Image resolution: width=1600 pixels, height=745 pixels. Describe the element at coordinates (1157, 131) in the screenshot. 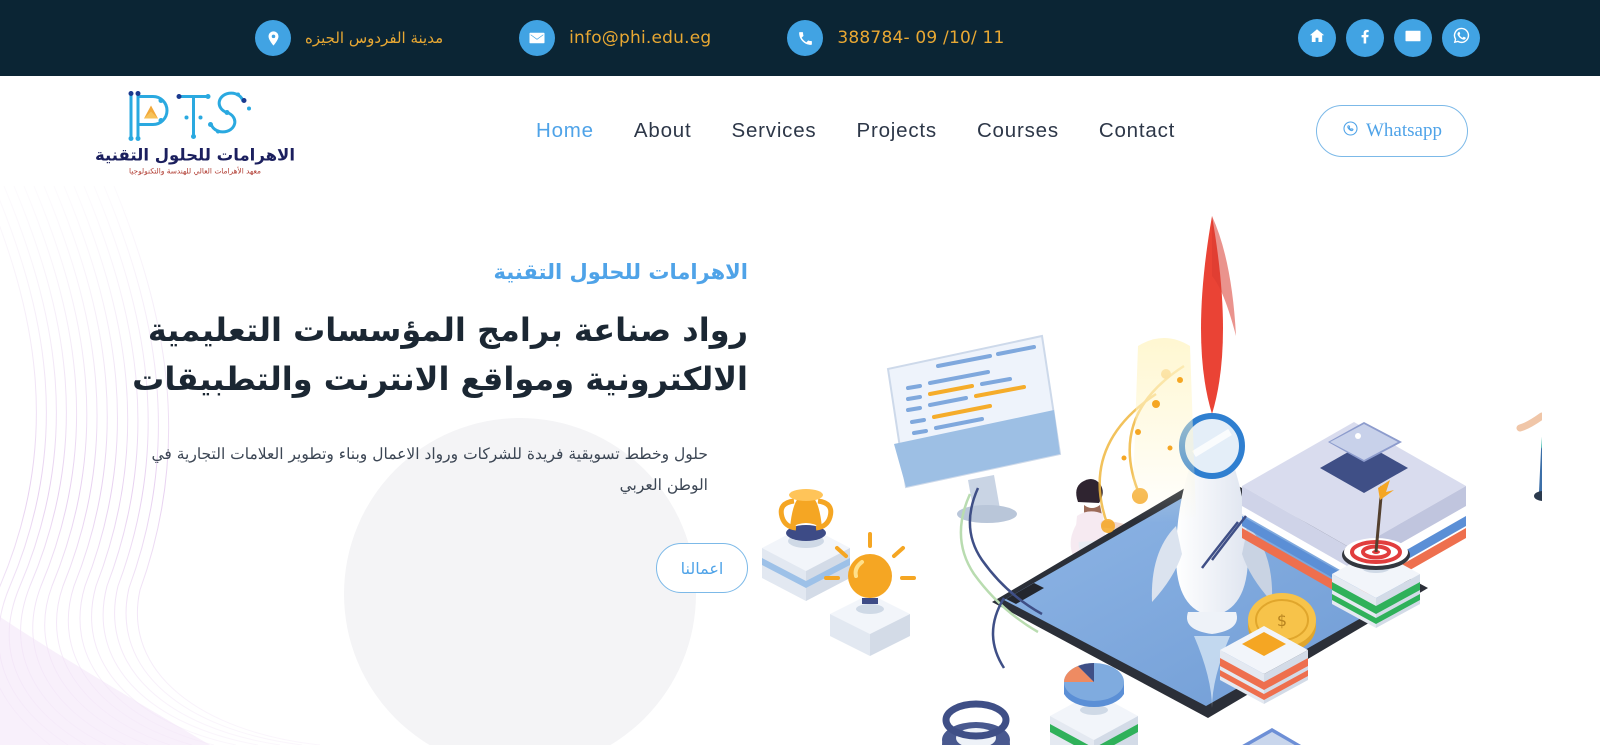

I see `nav-link-contact: Contact` at that location.